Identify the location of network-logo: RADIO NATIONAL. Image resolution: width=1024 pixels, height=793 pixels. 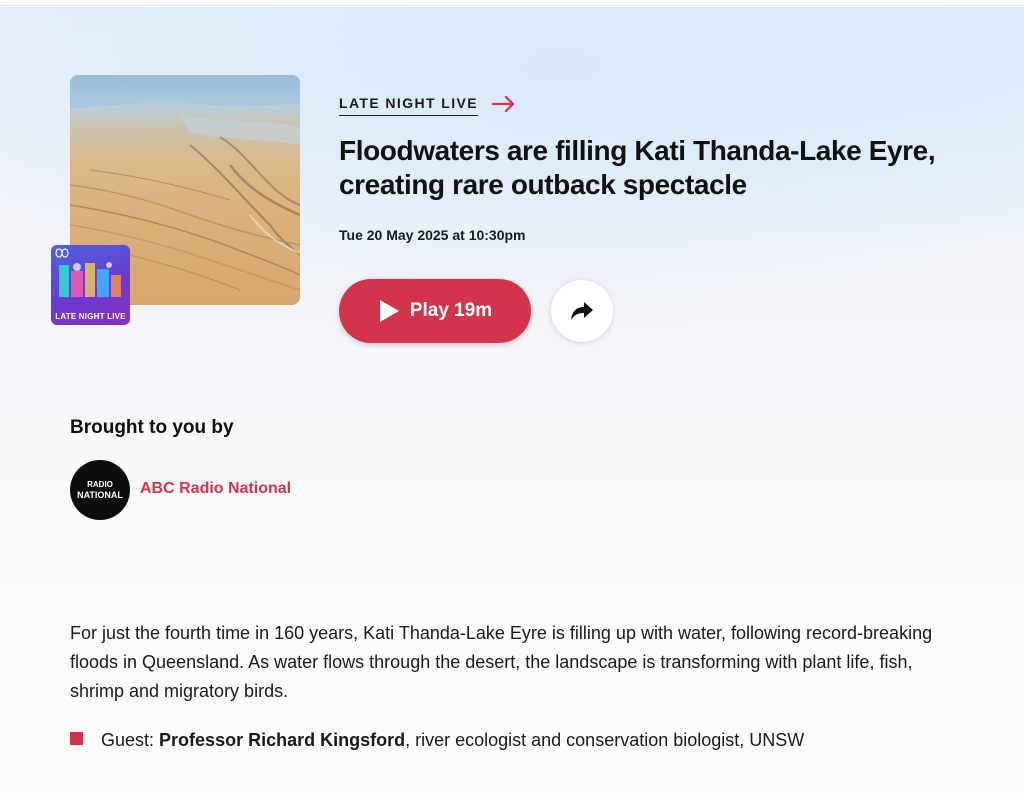
(100, 490).